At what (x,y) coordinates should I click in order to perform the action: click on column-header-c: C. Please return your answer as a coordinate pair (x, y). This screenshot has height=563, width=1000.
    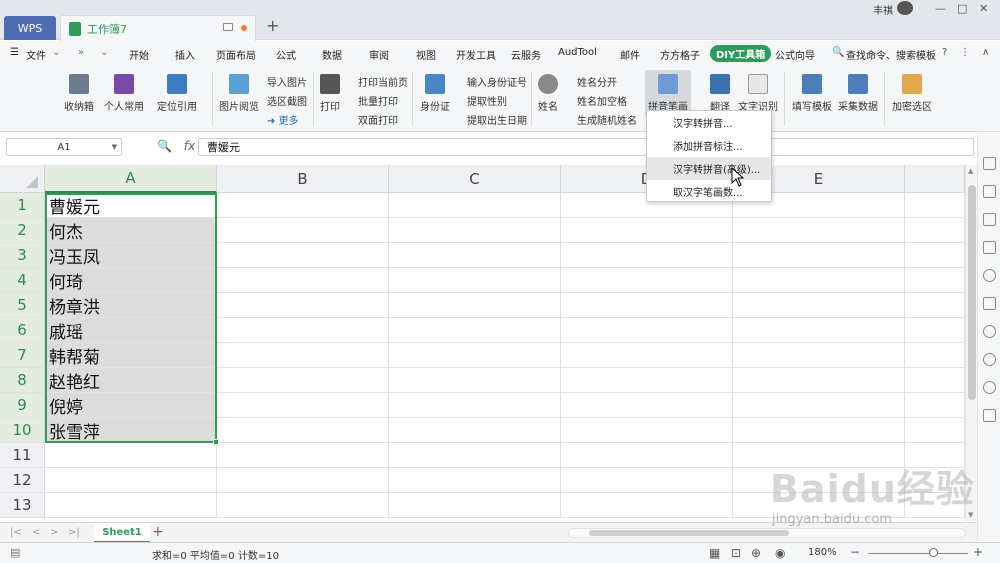
    Looking at the image, I should click on (475, 179).